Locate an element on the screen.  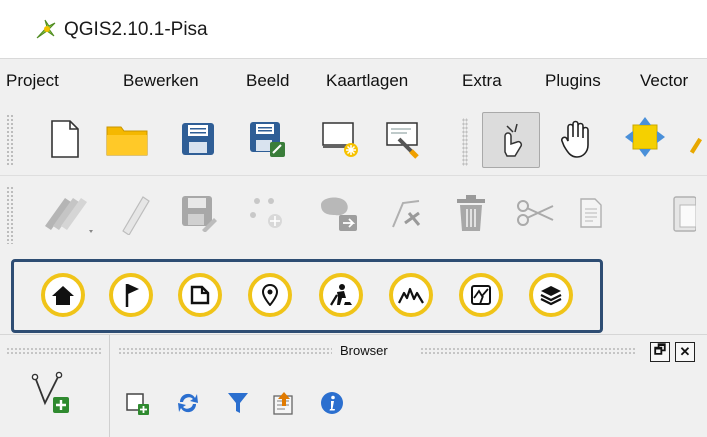
node-tool-icon is located at coordinates (406, 214).